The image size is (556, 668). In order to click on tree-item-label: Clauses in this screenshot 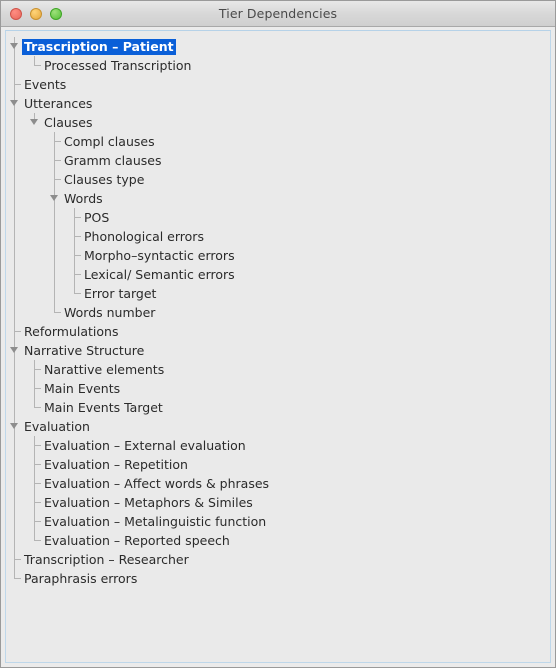, I will do `click(68, 122)`.